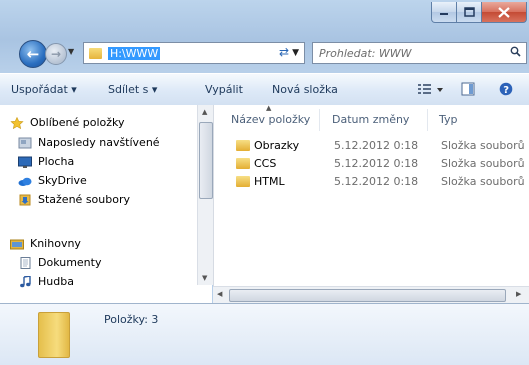  What do you see at coordinates (194, 53) in the screenshot?
I see `address-bar: H:\WWW ▼` at bounding box center [194, 53].